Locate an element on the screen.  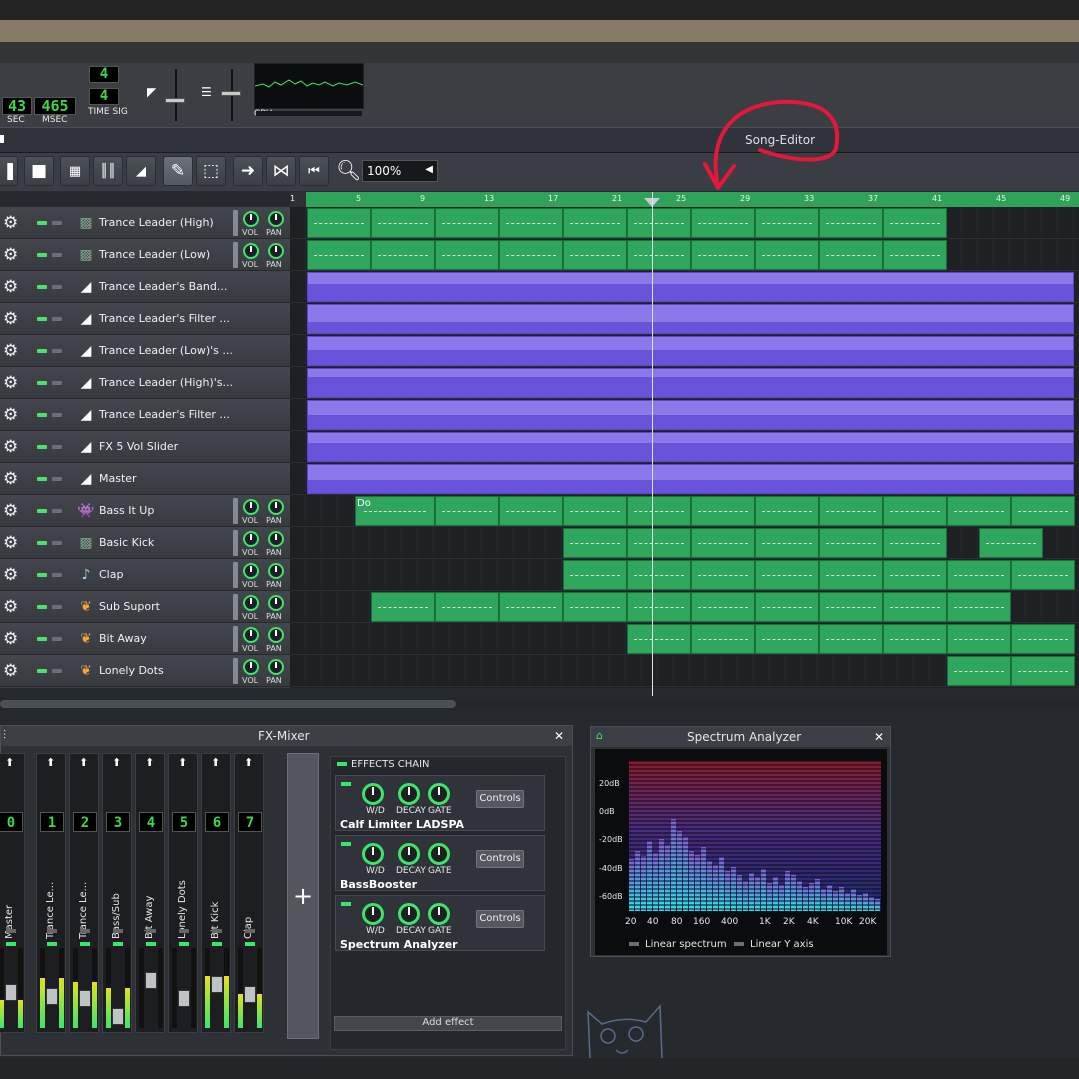
horizontal-scrollbar is located at coordinates (539, 704).